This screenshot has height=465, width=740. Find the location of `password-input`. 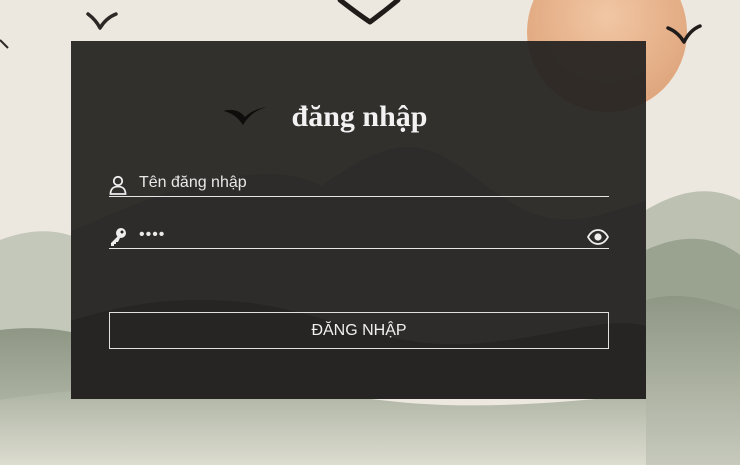

password-input is located at coordinates (359, 235).